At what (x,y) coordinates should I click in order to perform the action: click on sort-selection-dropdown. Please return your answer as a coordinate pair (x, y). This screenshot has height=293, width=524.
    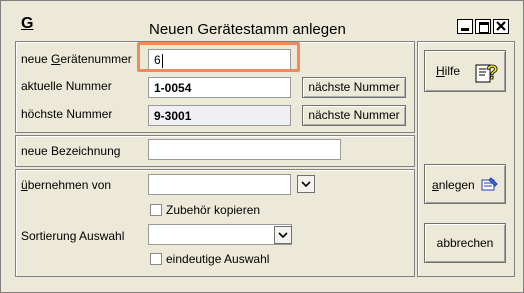
    Looking at the image, I should click on (283, 235).